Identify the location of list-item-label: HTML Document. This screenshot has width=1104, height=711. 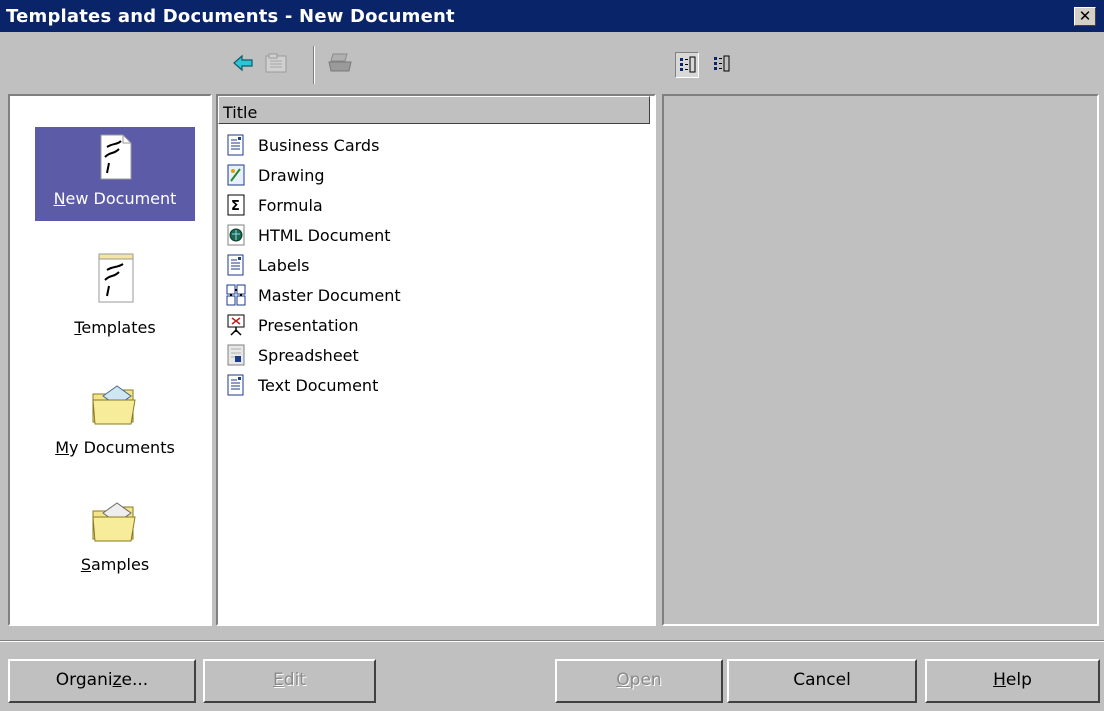
(324, 235).